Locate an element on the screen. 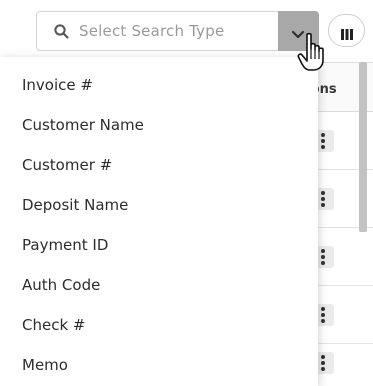 The height and width of the screenshot is (386, 373). menu-item-customer-name: Customer Name is located at coordinates (159, 127).